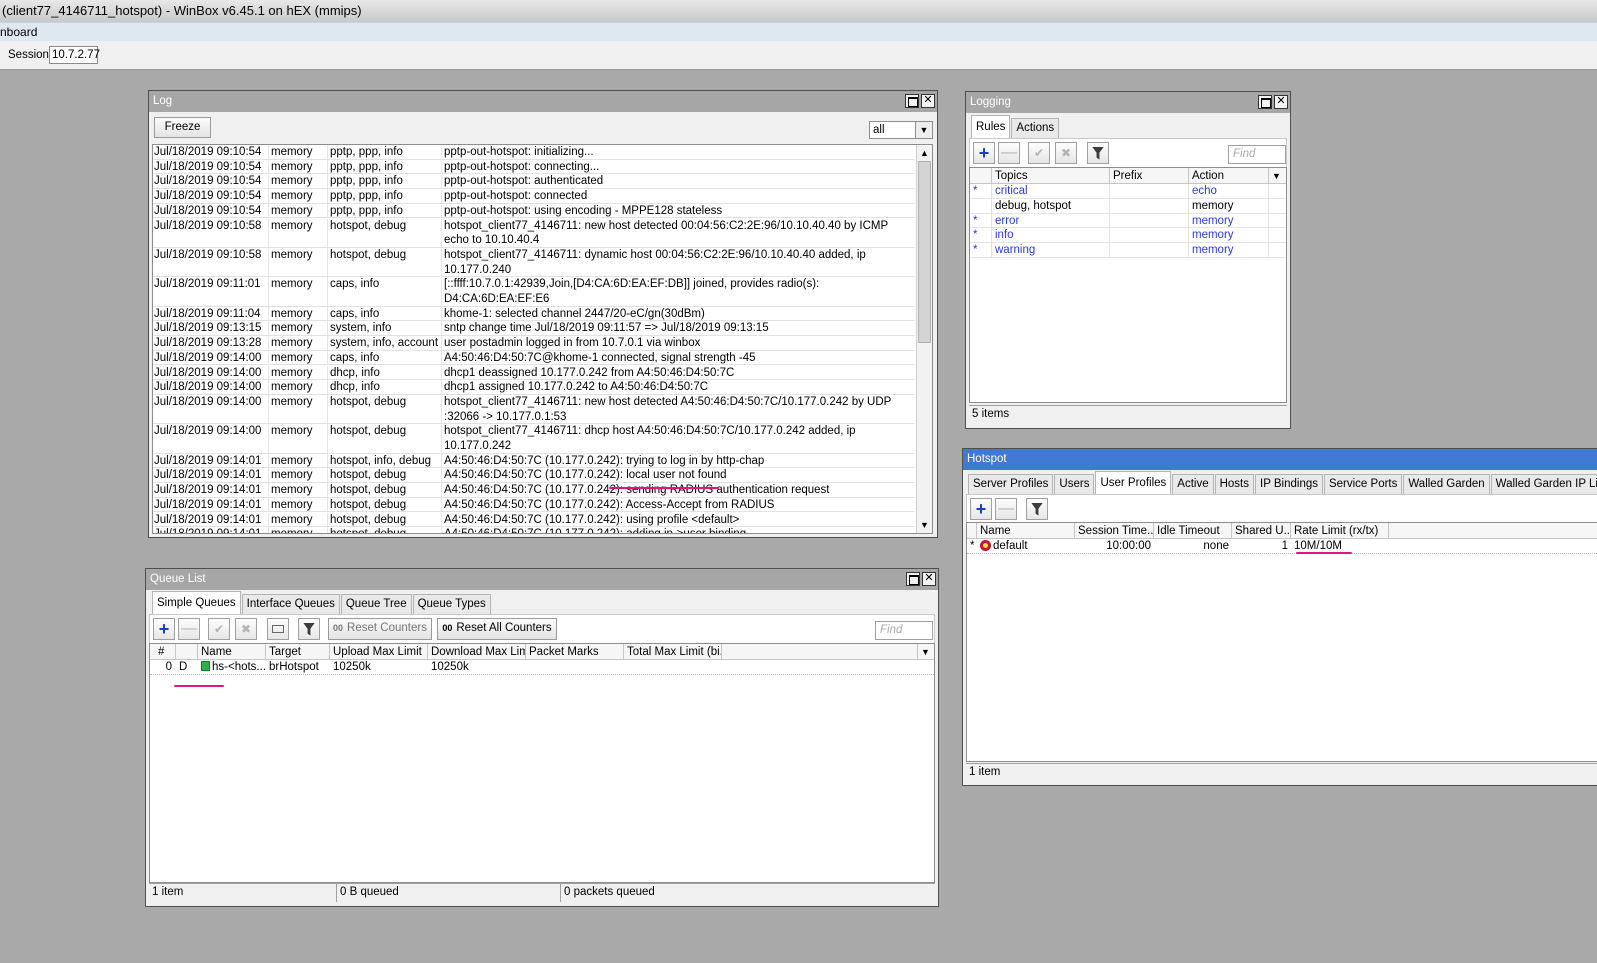 Image resolution: width=1597 pixels, height=963 pixels. I want to click on column-action: Action, so click(1229, 176).